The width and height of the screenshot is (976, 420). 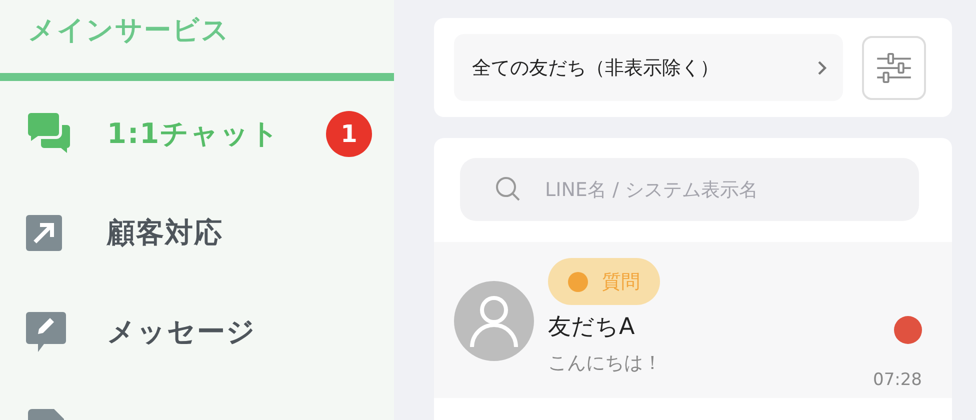 I want to click on unread-count-badge: 1, so click(x=349, y=133).